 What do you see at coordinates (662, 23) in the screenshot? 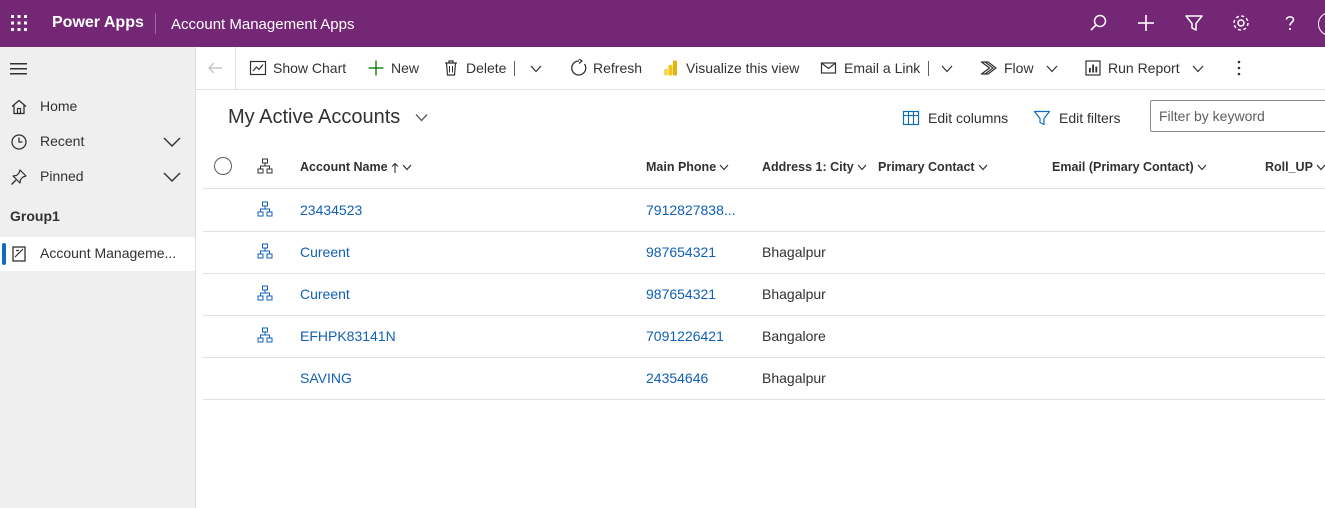
I see `top-bar: Power Apps Account Management Apps` at bounding box center [662, 23].